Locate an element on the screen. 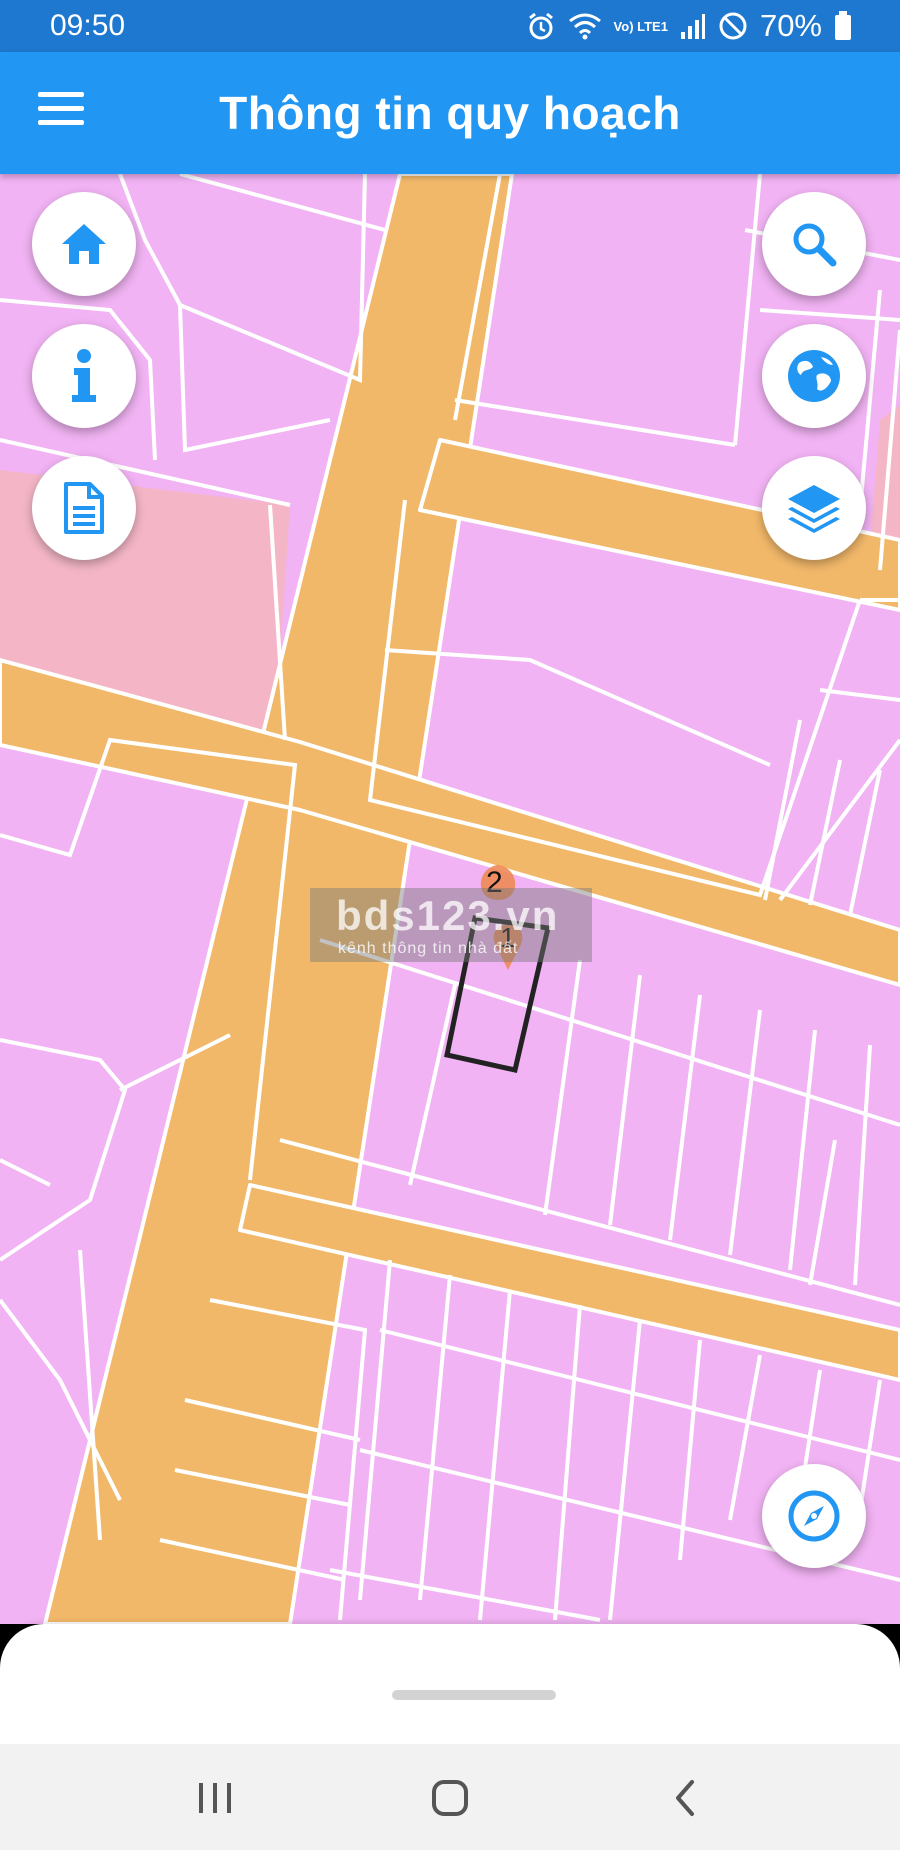 Image resolution: width=900 pixels, height=1850 pixels. home-icon is located at coordinates (84, 244).